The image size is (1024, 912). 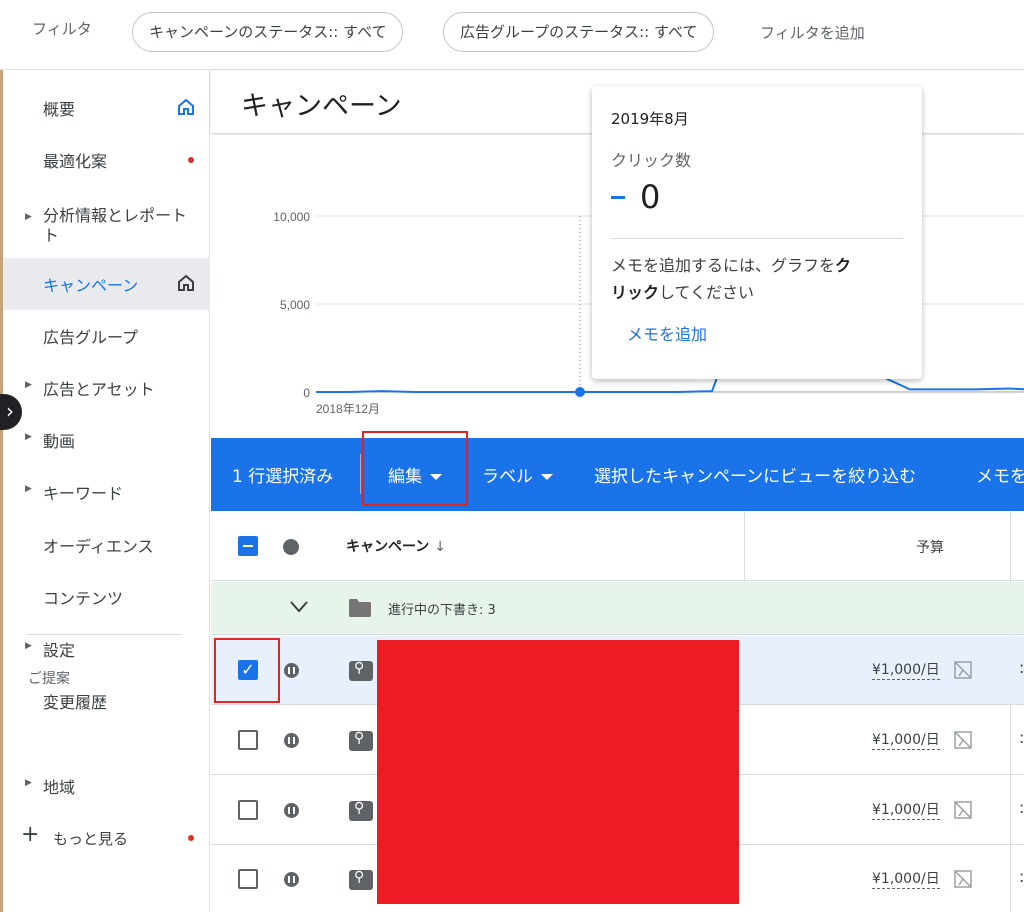 I want to click on sidebar-item-campaigns: キャンペーン, so click(x=106, y=284).